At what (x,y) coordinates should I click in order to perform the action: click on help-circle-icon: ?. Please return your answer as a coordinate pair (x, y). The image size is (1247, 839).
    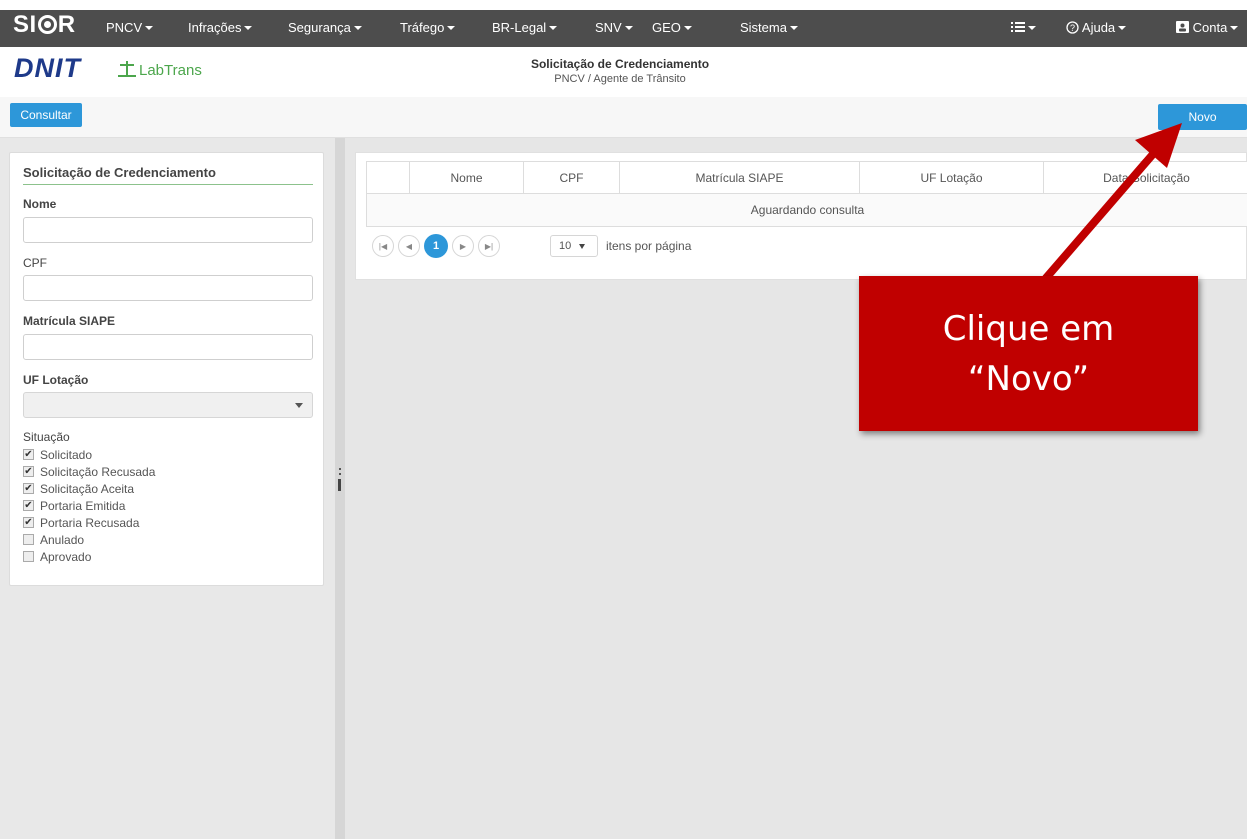
    Looking at the image, I should click on (1072, 27).